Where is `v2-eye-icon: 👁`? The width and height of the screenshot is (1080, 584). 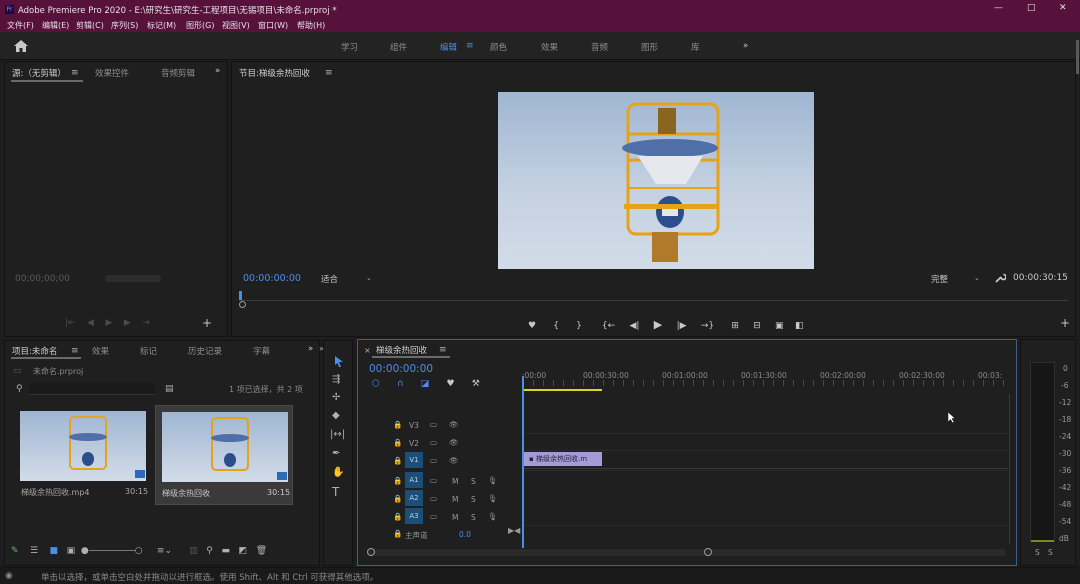 v2-eye-icon: 👁 is located at coordinates (454, 442).